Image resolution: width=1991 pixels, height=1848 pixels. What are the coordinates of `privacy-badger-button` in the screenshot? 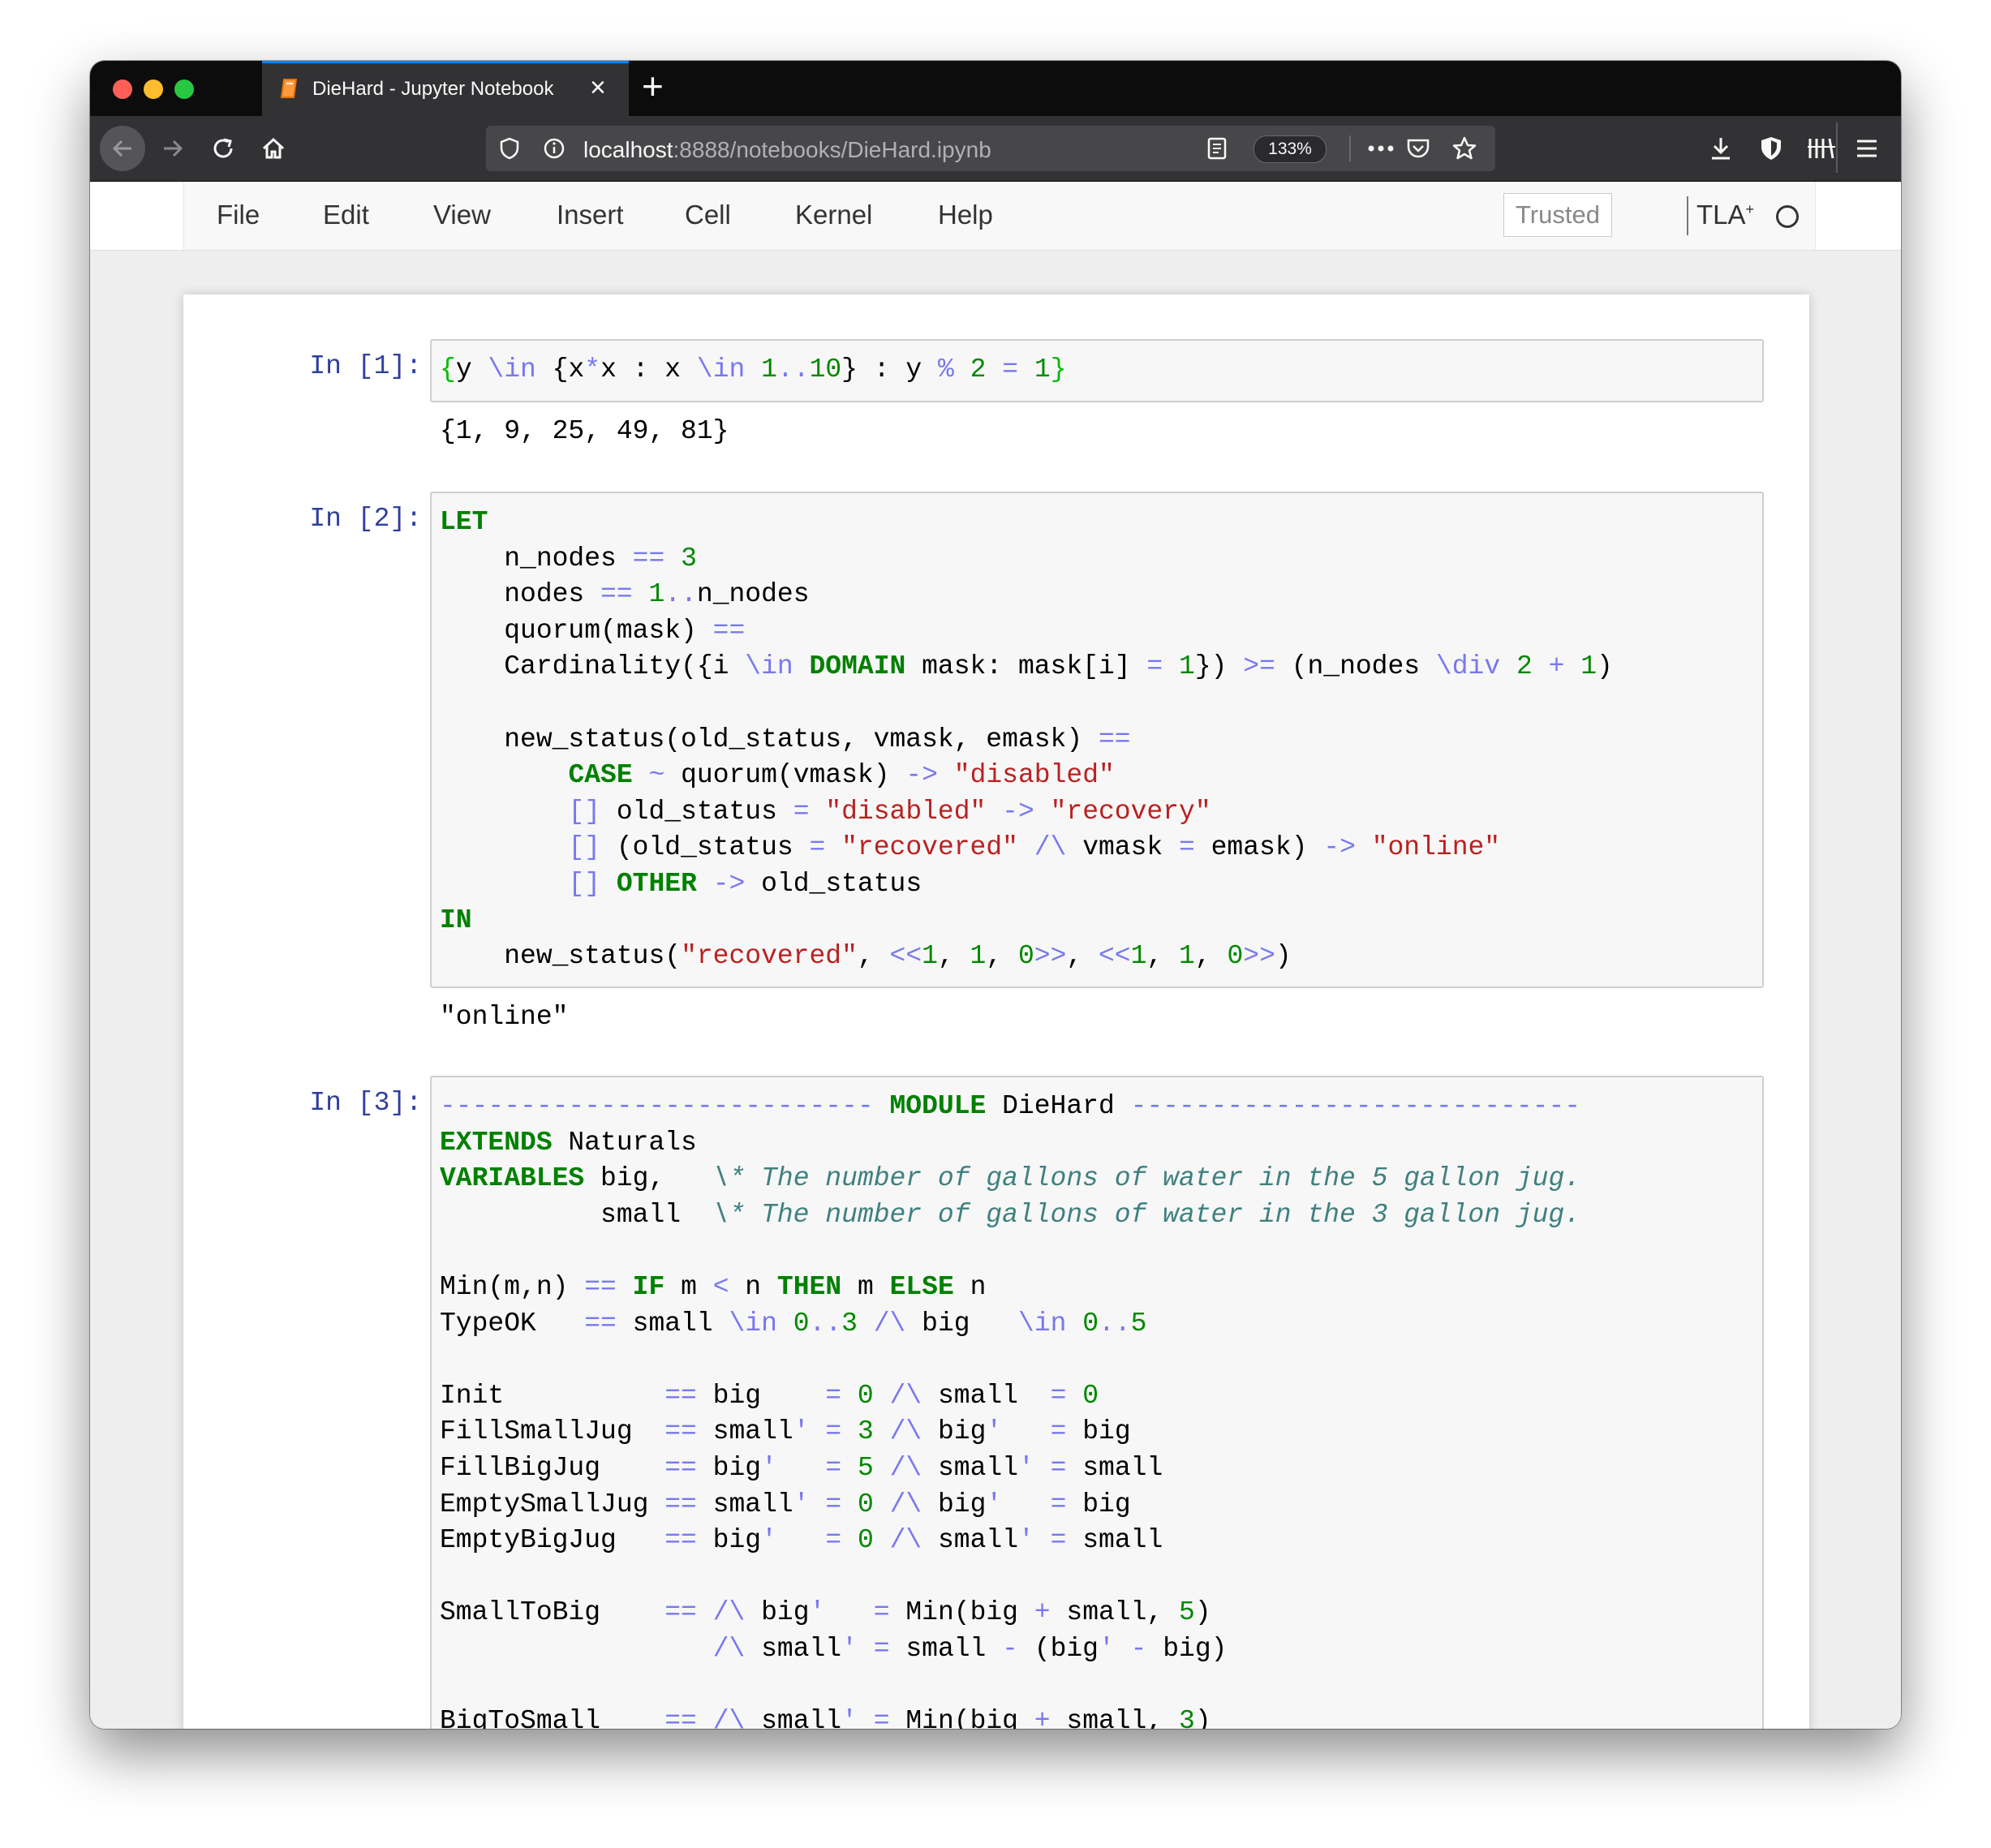 It's located at (1771, 148).